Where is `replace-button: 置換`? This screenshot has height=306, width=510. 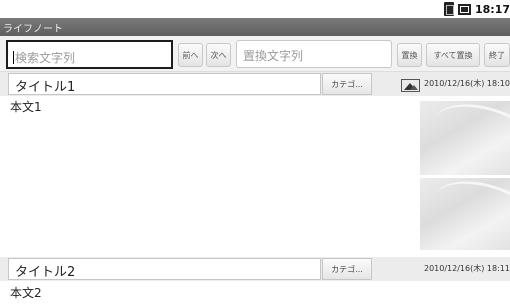
replace-button: 置換 is located at coordinates (409, 55).